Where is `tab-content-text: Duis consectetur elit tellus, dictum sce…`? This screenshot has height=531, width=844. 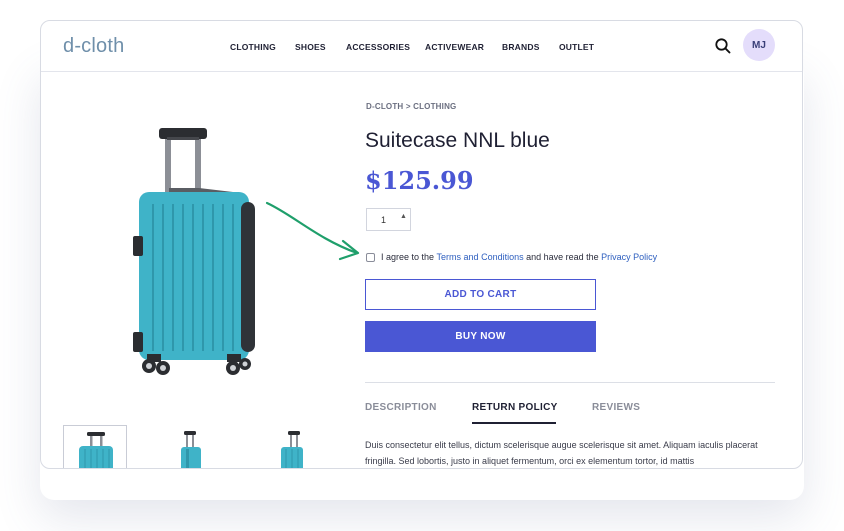 tab-content-text: Duis consectetur elit tellus, dictum sce… is located at coordinates (561, 453).